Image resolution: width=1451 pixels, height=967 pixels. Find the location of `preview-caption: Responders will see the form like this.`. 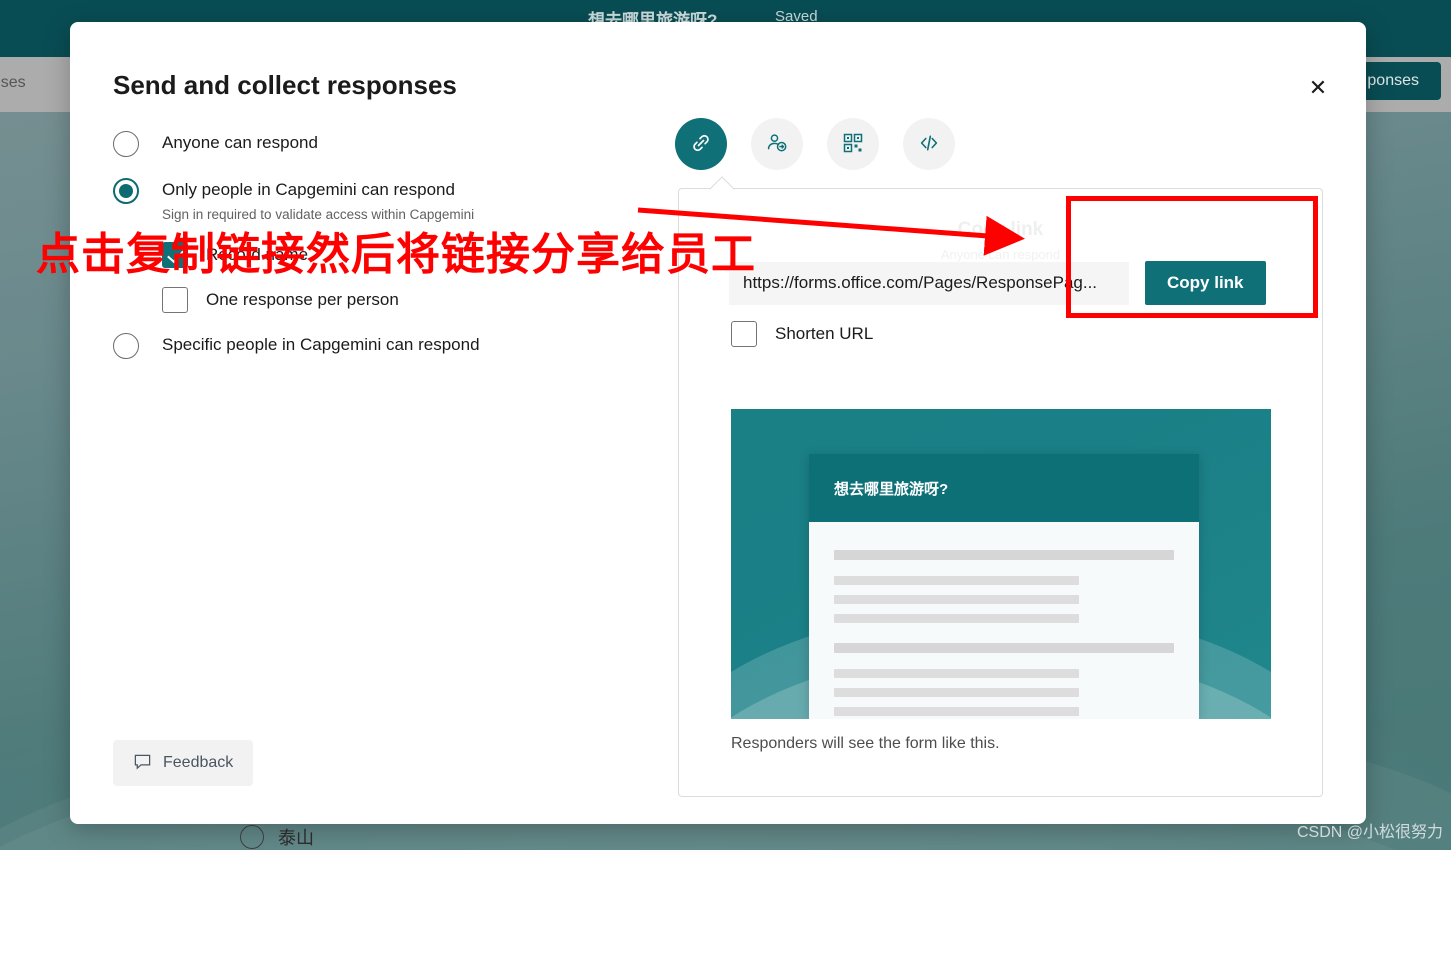

preview-caption: Responders will see the form like this. is located at coordinates (865, 744).